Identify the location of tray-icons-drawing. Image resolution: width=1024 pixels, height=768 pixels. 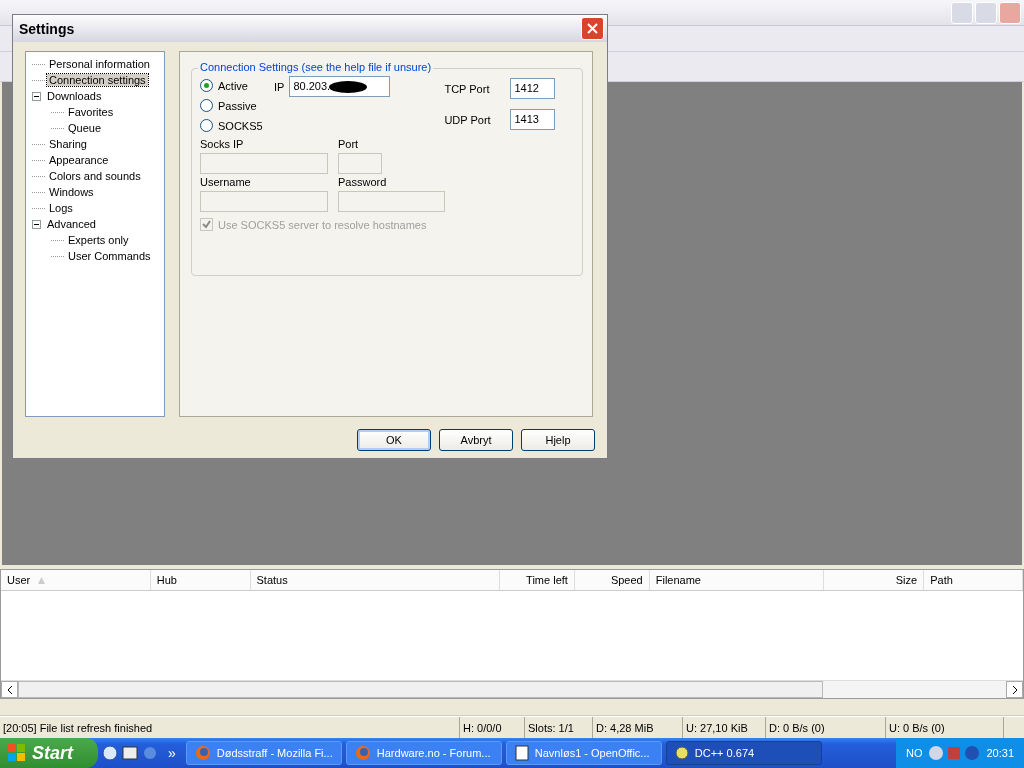
(954, 753).